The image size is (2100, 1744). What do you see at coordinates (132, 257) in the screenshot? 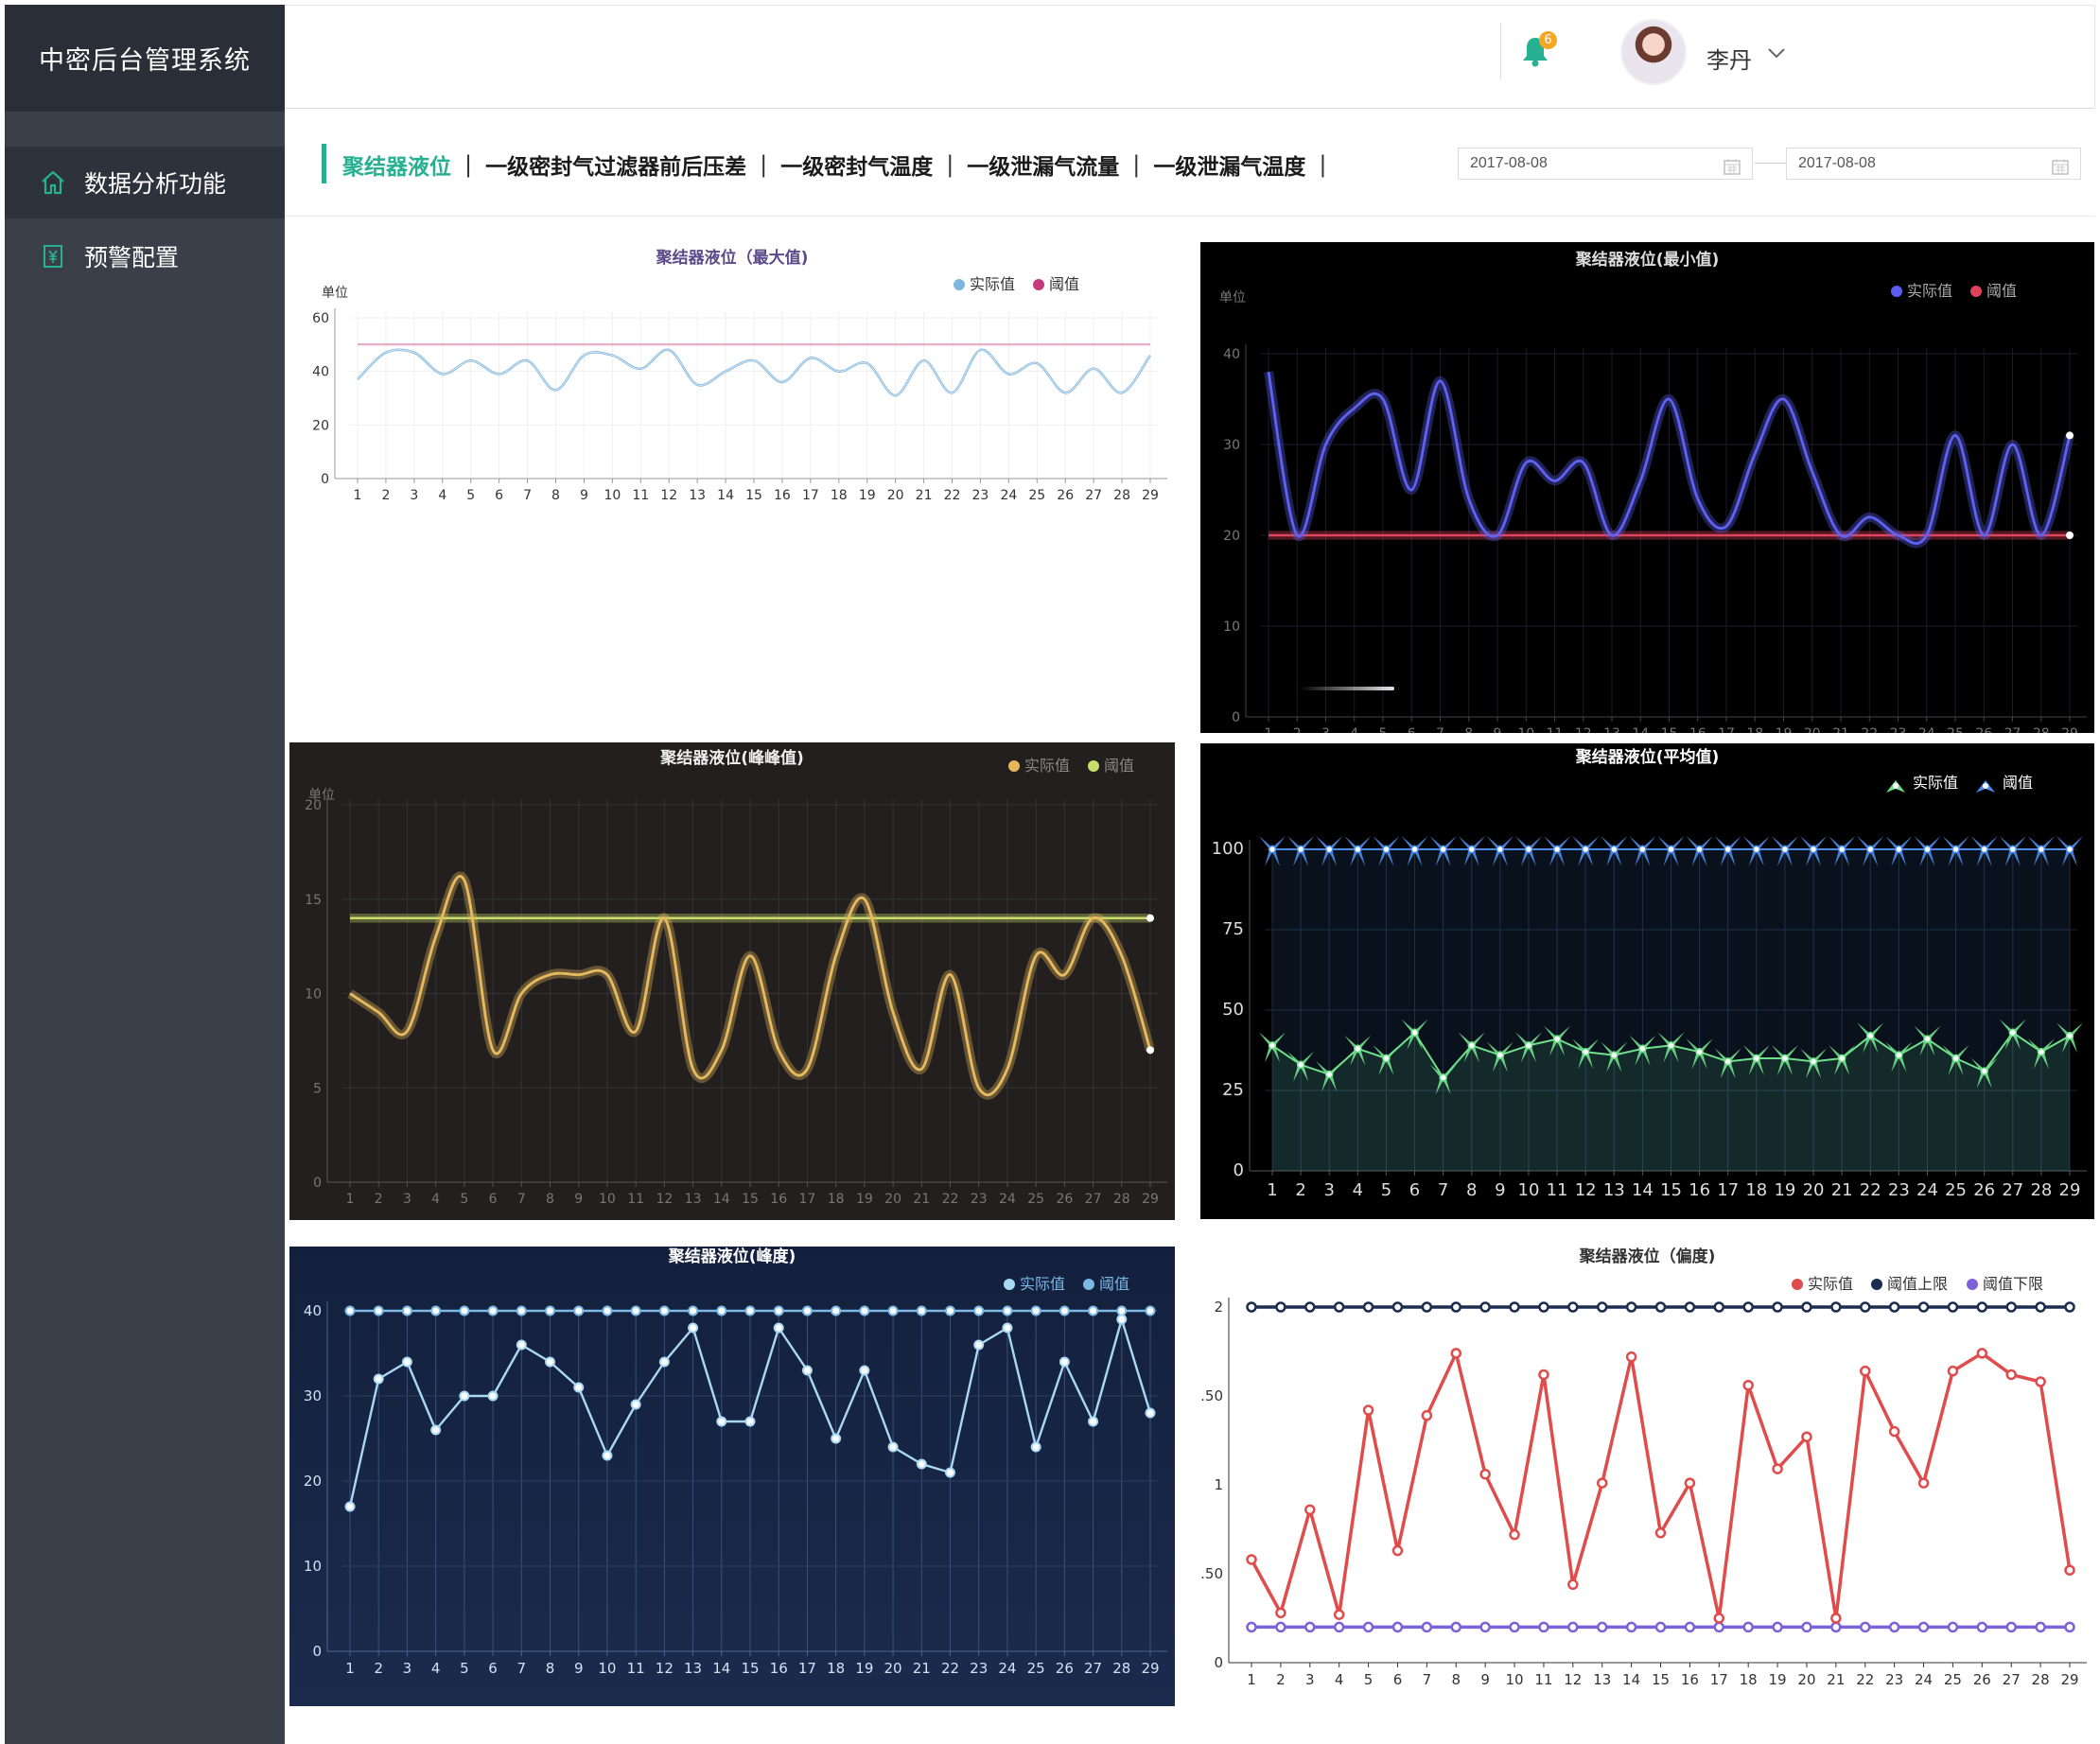
I see `sidebar-item-label: 预警配置` at bounding box center [132, 257].